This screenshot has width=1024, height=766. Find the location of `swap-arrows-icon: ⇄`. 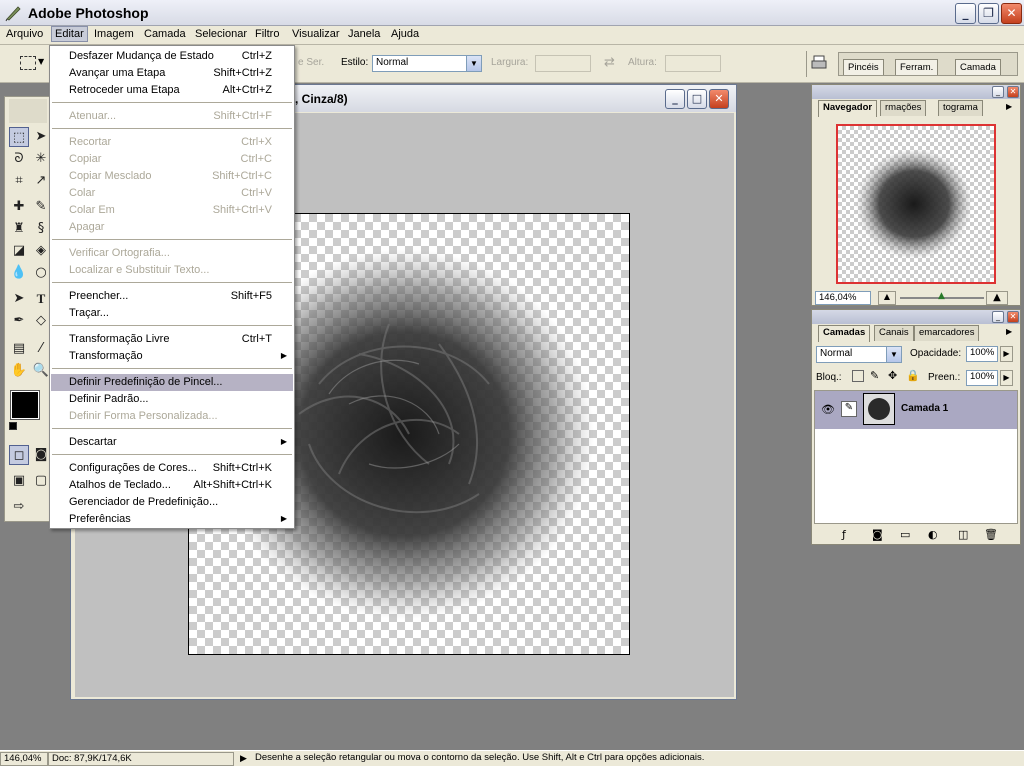

swap-arrows-icon: ⇄ is located at coordinates (609, 62).